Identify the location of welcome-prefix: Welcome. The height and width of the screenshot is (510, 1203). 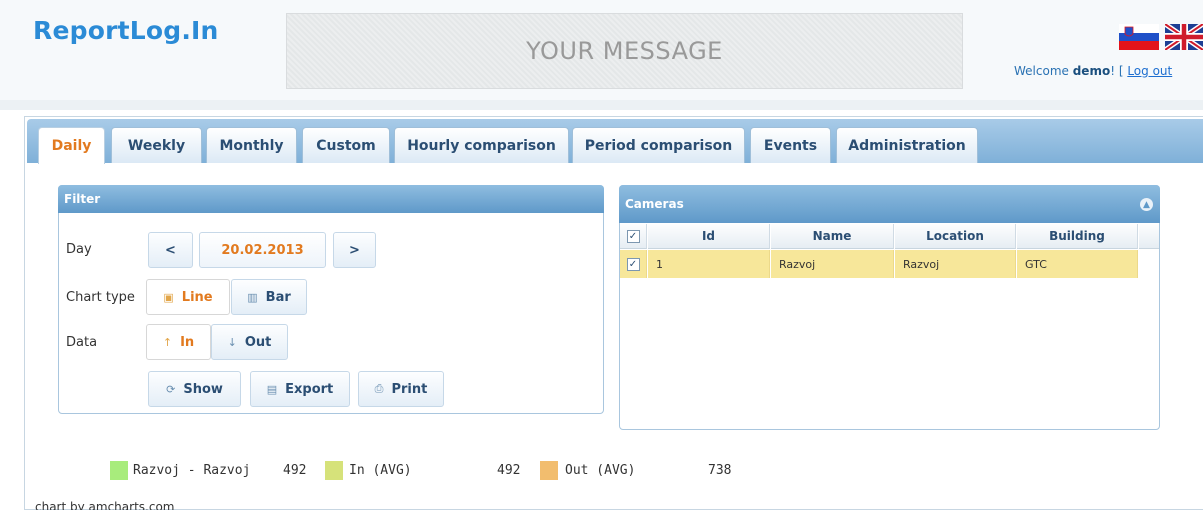
(1043, 71).